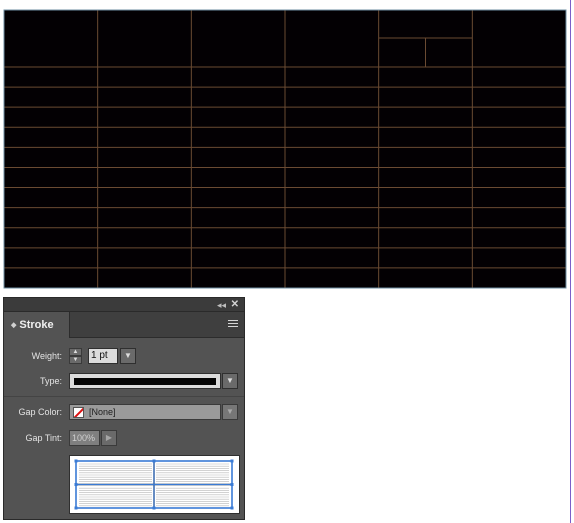 Image resolution: width=574 pixels, height=523 pixels. Describe the element at coordinates (124, 325) in the screenshot. I see `panel-tab-row: ◆ Stroke` at that location.